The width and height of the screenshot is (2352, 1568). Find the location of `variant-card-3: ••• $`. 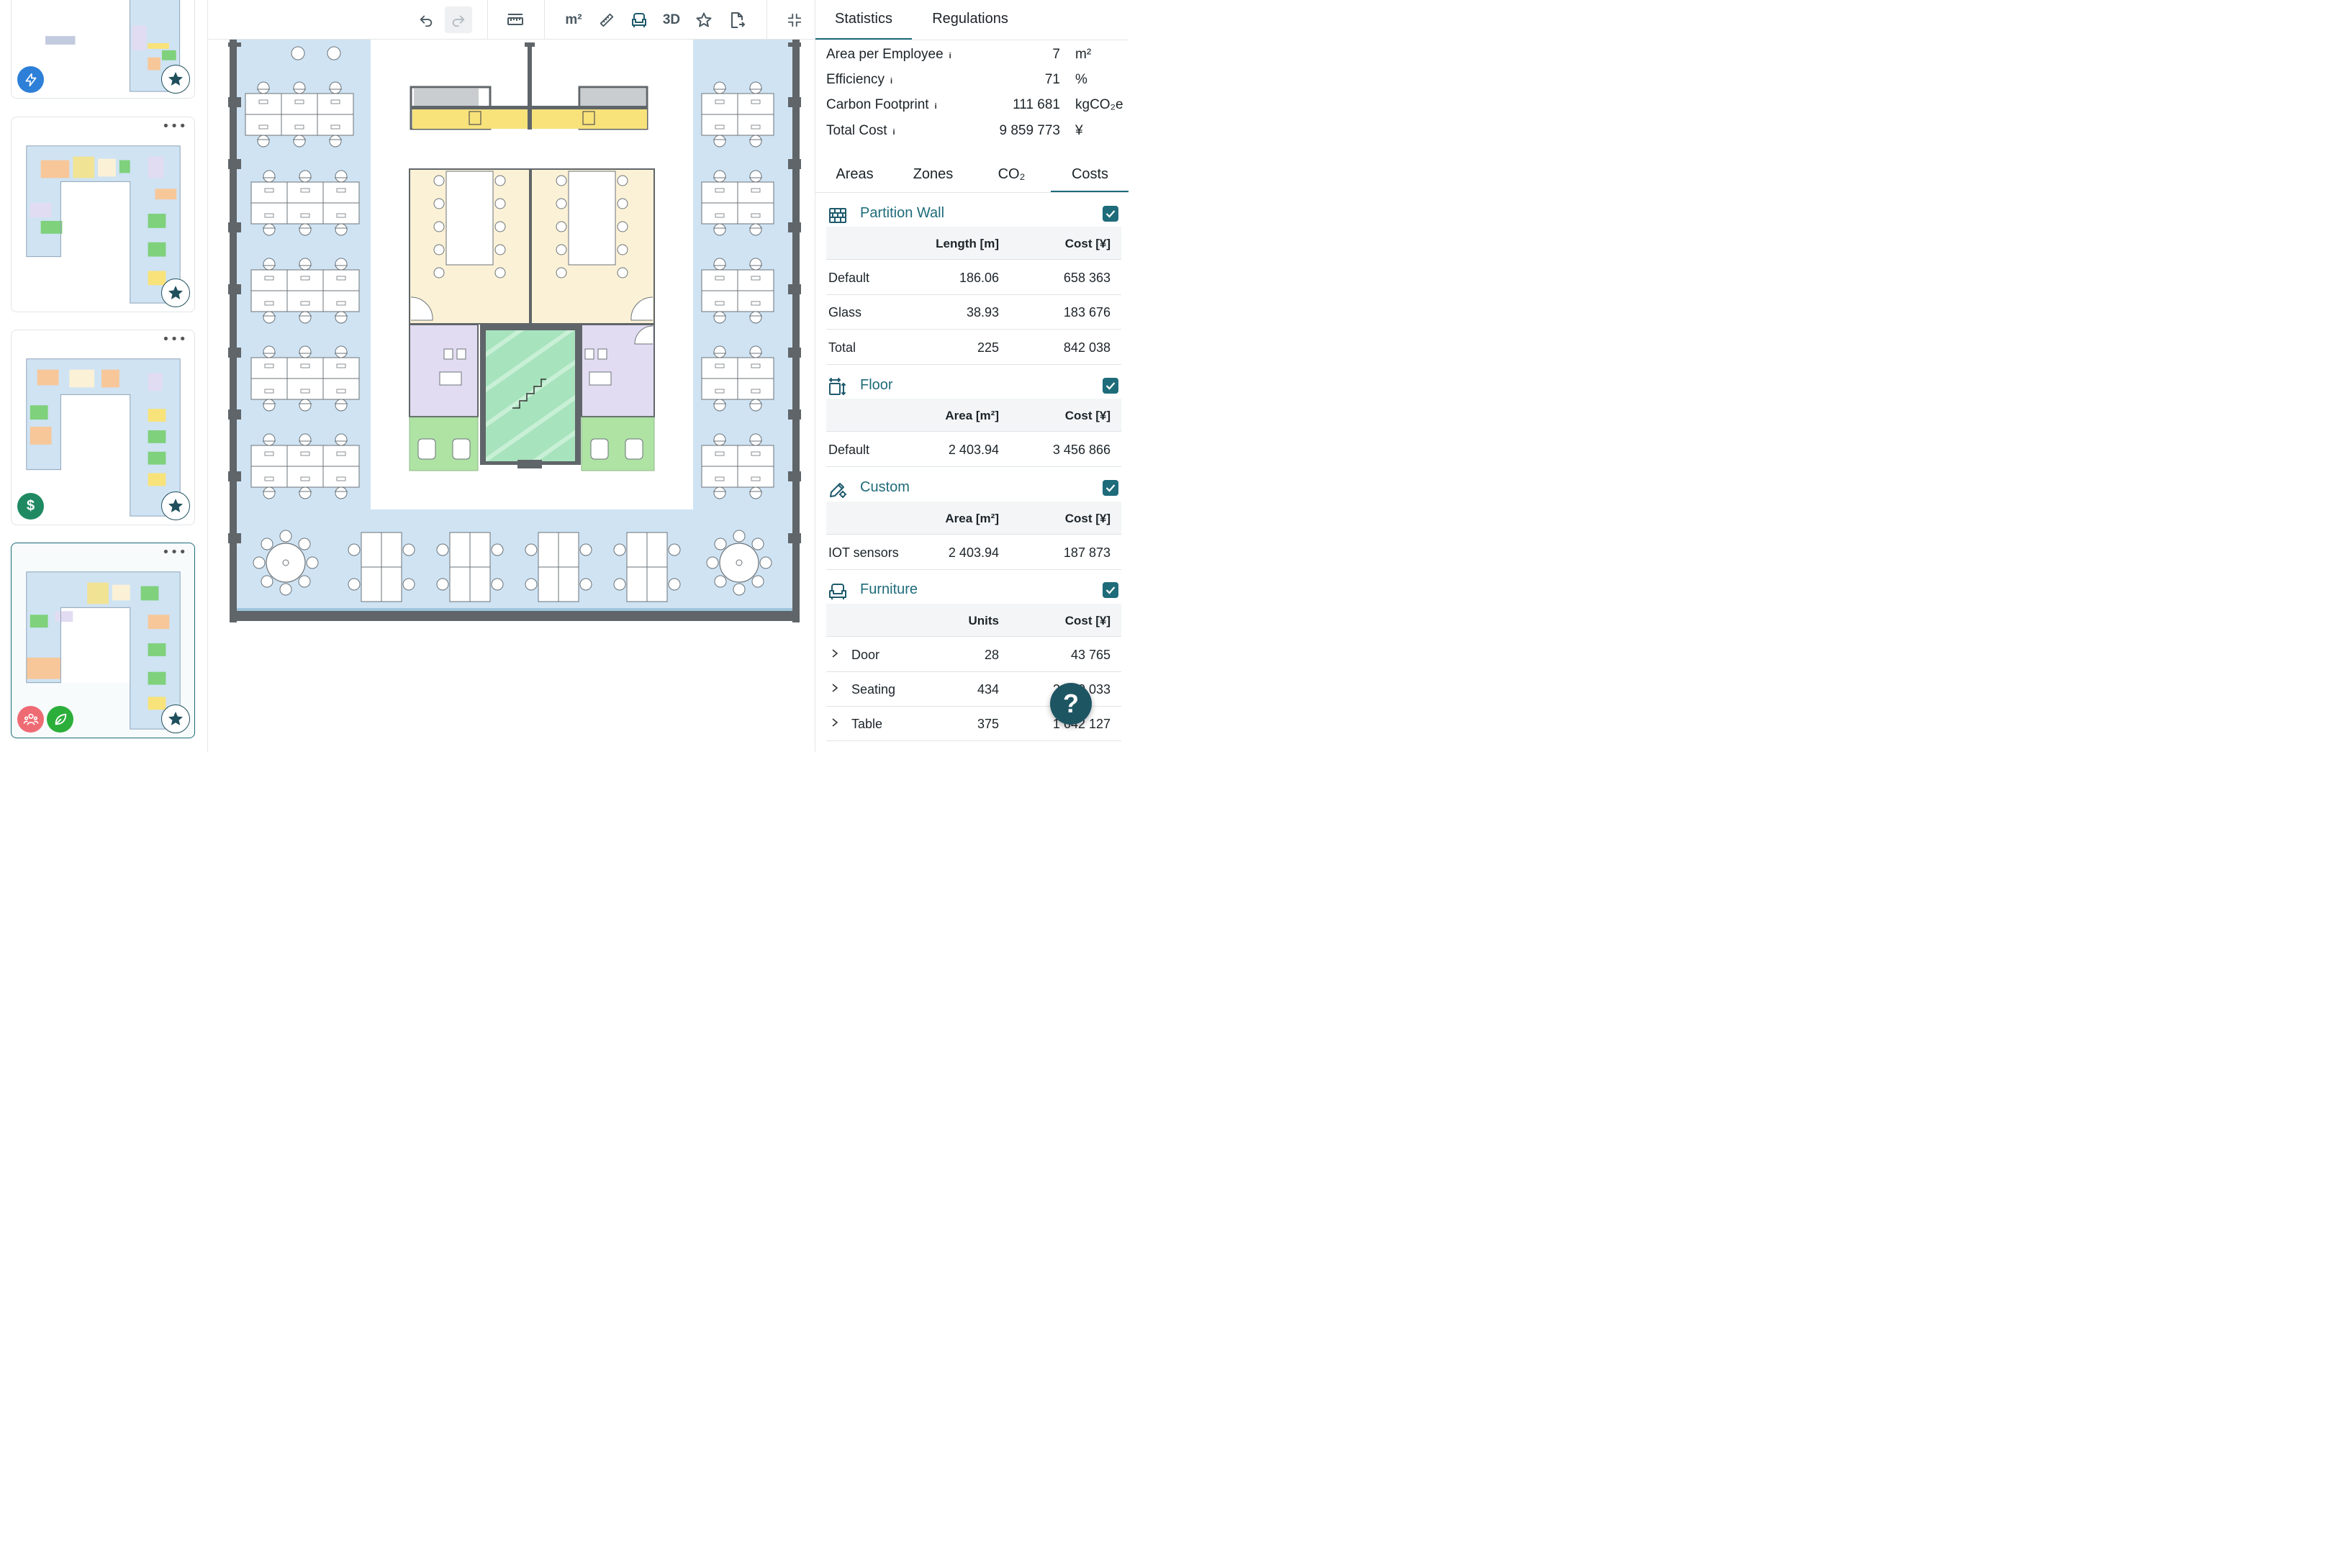

variant-card-3: ••• $ is located at coordinates (103, 427).